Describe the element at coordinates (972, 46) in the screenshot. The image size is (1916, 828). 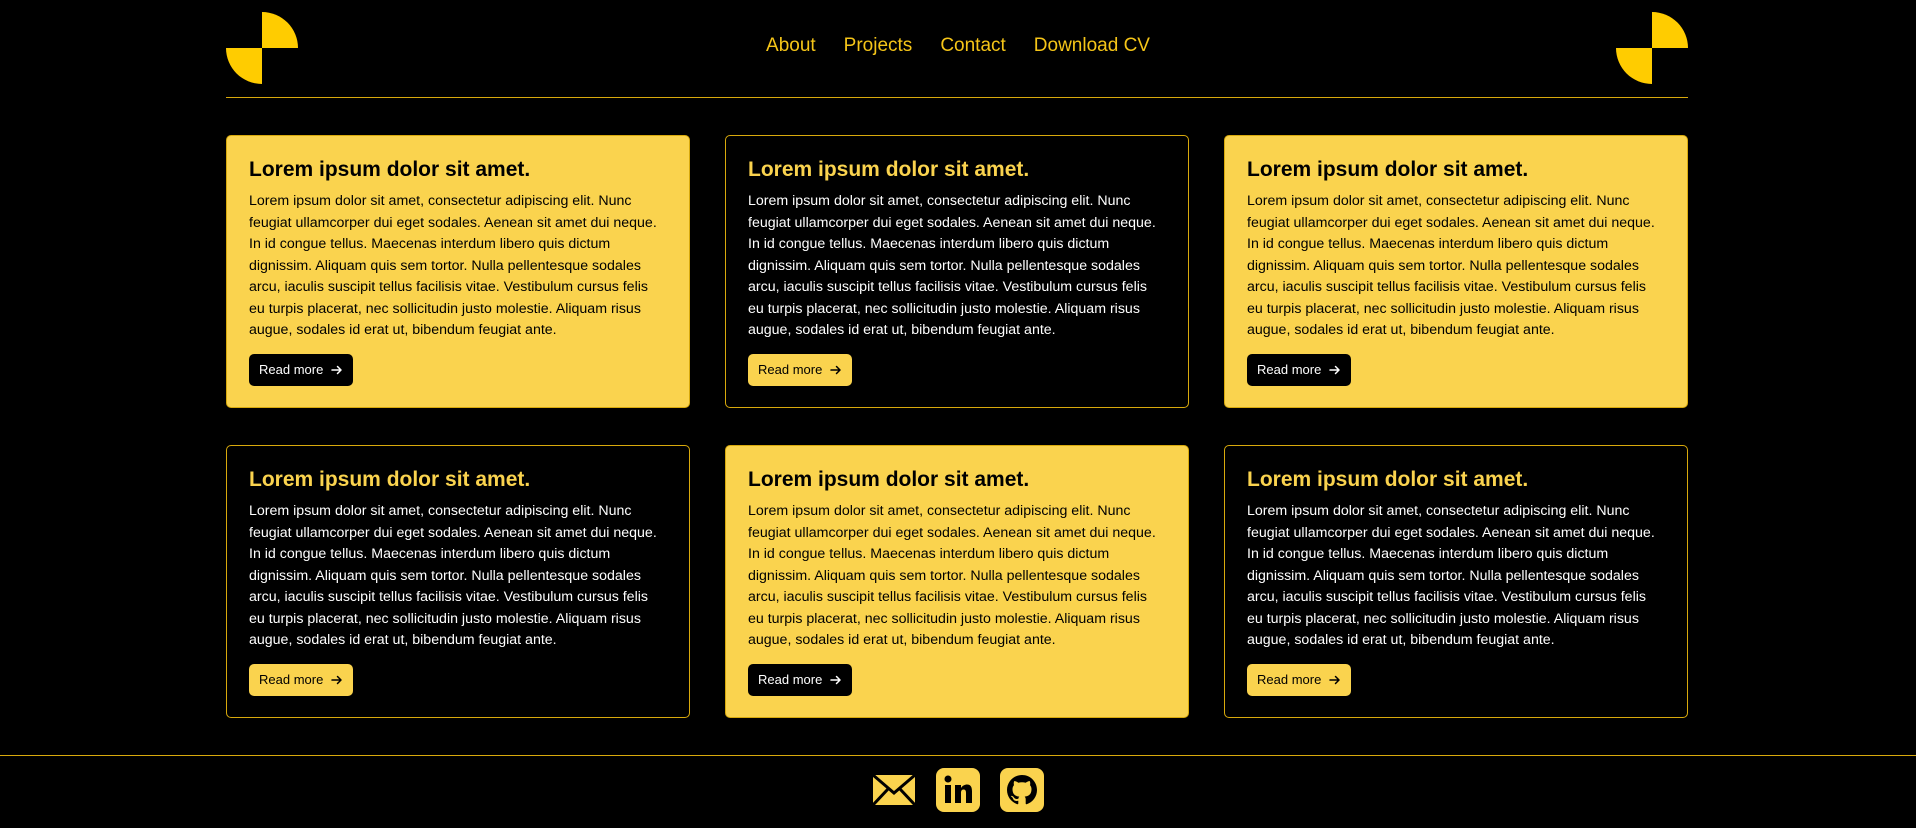
I see `nav-link-contact: Contact` at that location.